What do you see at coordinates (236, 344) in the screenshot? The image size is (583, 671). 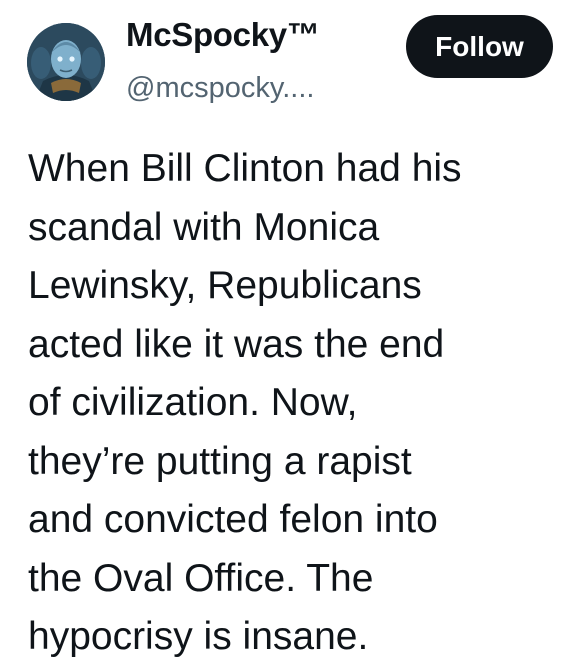 I see `tweet-text-line: acted like it was the end` at bounding box center [236, 344].